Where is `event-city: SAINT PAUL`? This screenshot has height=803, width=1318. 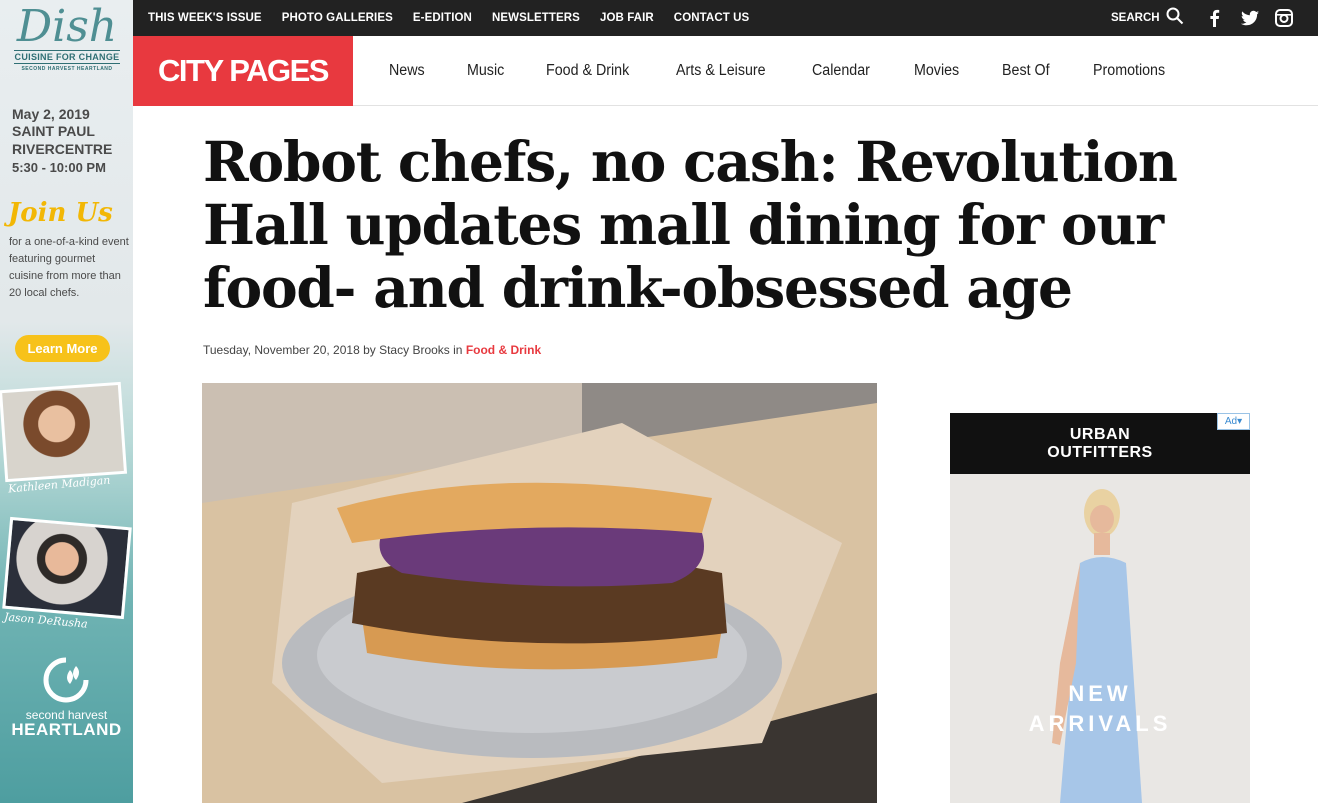 event-city: SAINT PAUL is located at coordinates (53, 131).